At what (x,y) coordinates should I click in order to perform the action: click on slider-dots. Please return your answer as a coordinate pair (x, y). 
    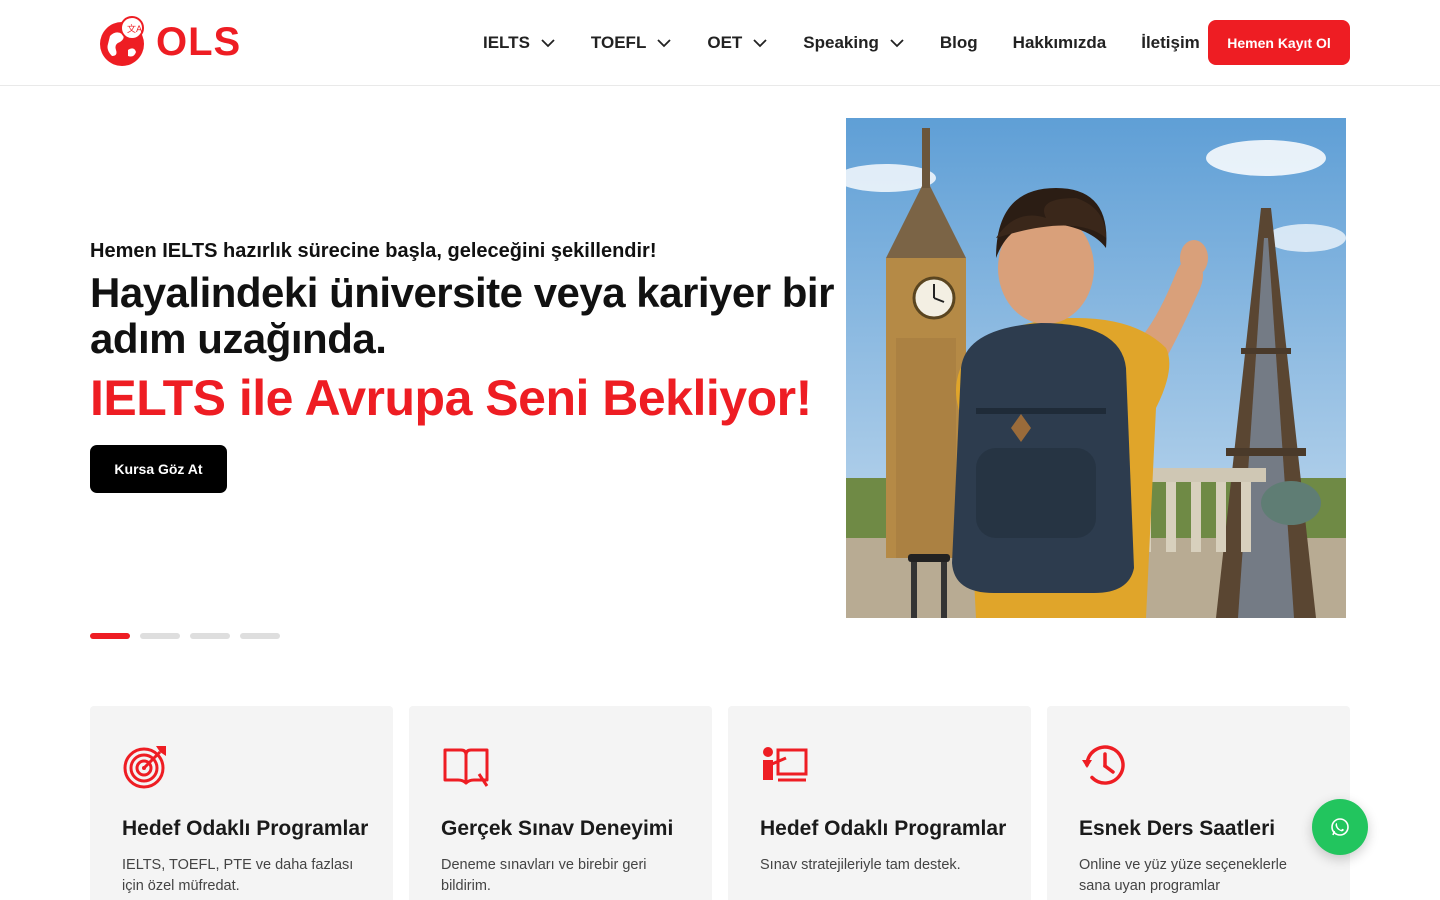
    Looking at the image, I should click on (185, 636).